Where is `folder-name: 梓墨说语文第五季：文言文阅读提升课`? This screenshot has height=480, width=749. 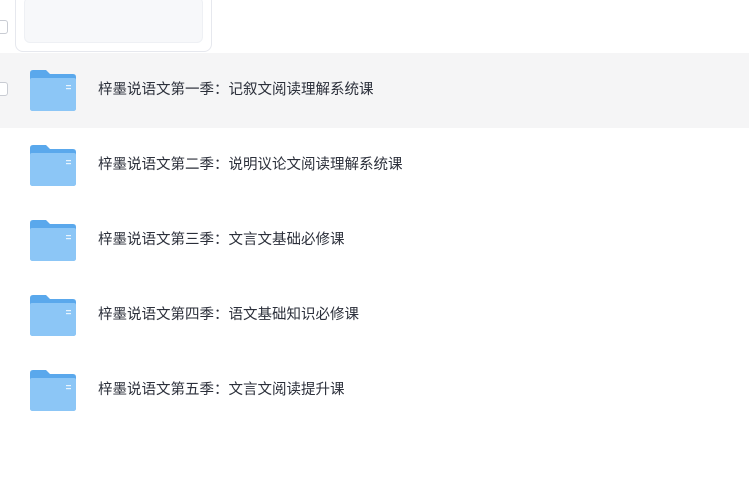 folder-name: 梓墨说语文第五季：文言文阅读提升课 is located at coordinates (221, 390).